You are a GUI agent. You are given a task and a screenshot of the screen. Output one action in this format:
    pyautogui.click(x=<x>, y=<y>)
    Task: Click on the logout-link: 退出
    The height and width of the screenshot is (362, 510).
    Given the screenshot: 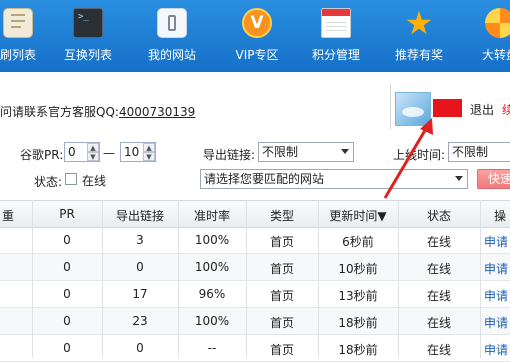 What is the action you would take?
    pyautogui.click(x=482, y=109)
    